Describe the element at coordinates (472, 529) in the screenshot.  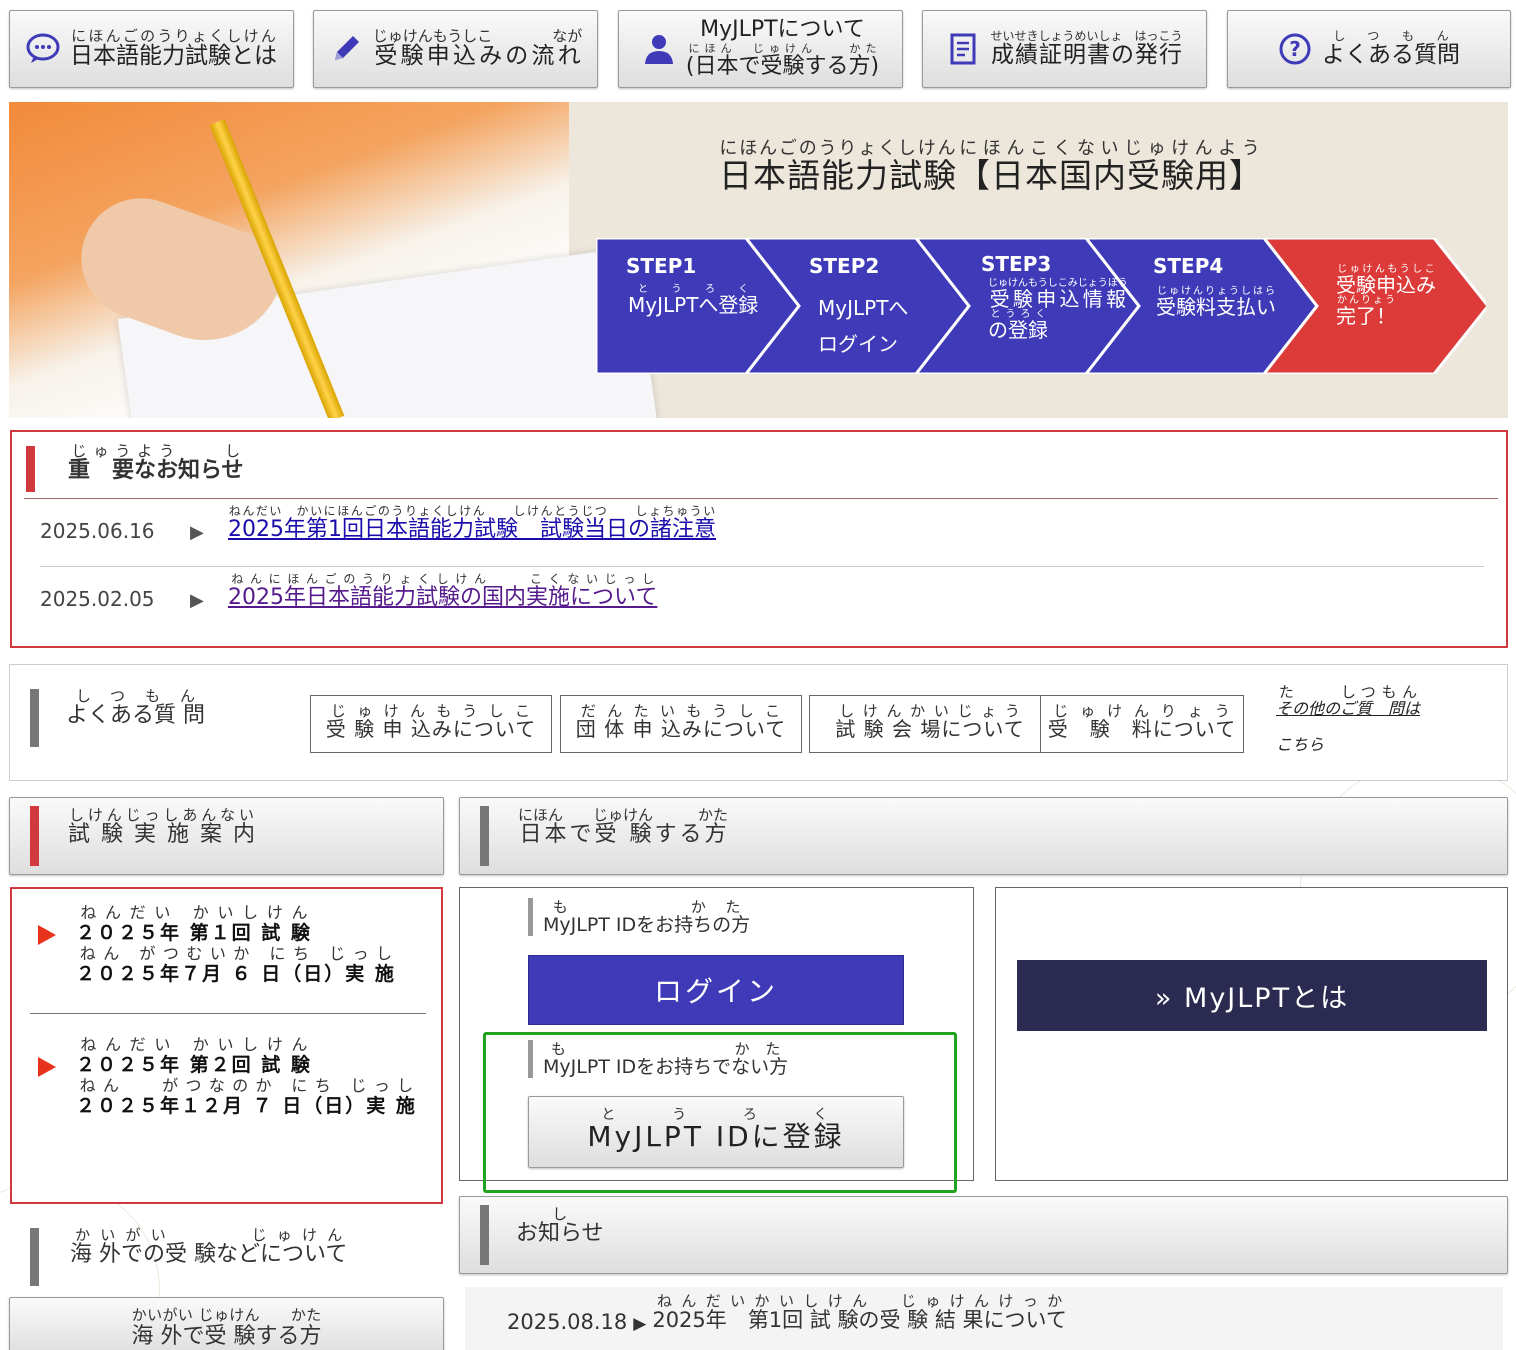
I see `notice-link-text: 2025年第1回日本語能力試験 試験当日の諸注意` at that location.